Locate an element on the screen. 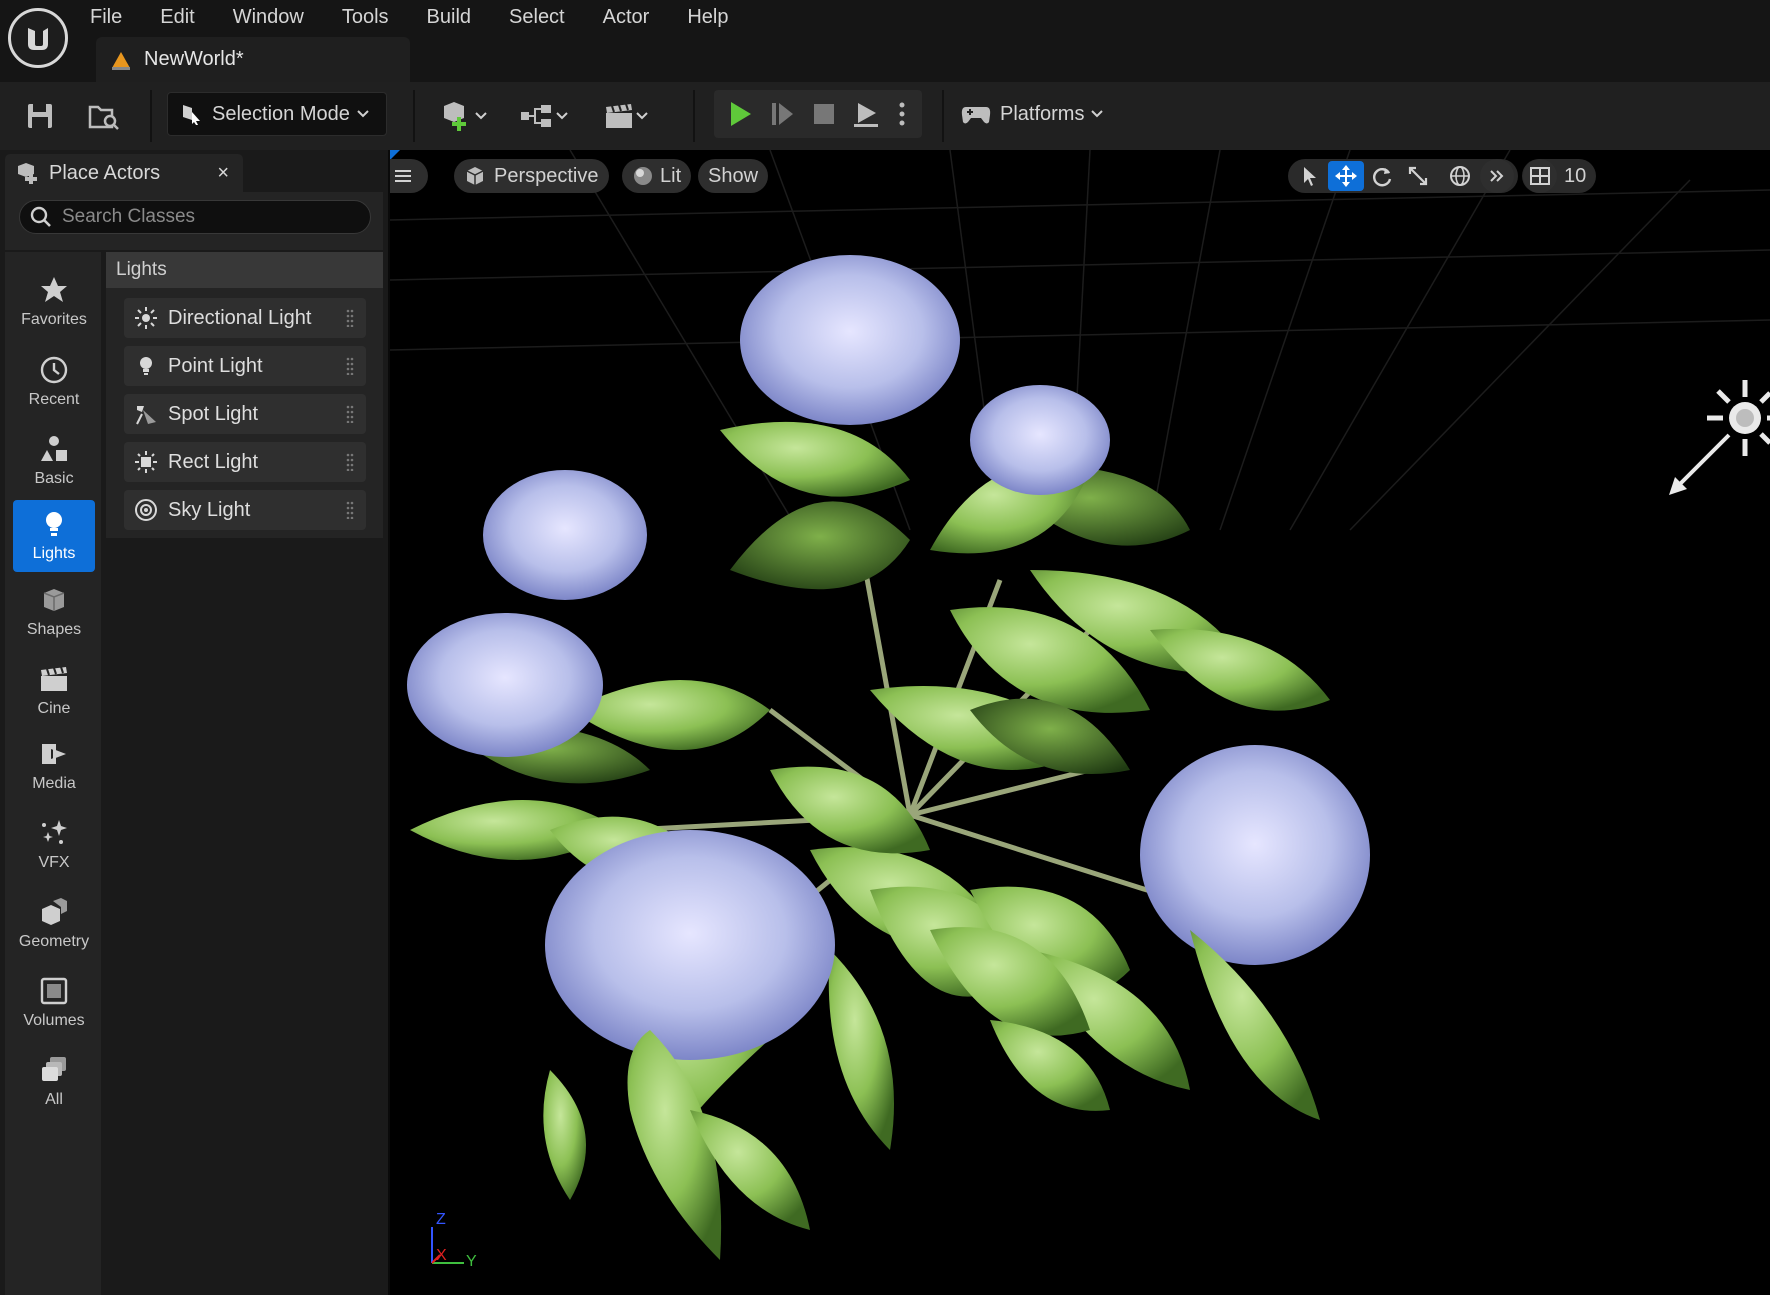  directional-light-gizmo-icon is located at coordinates (1707, 430).